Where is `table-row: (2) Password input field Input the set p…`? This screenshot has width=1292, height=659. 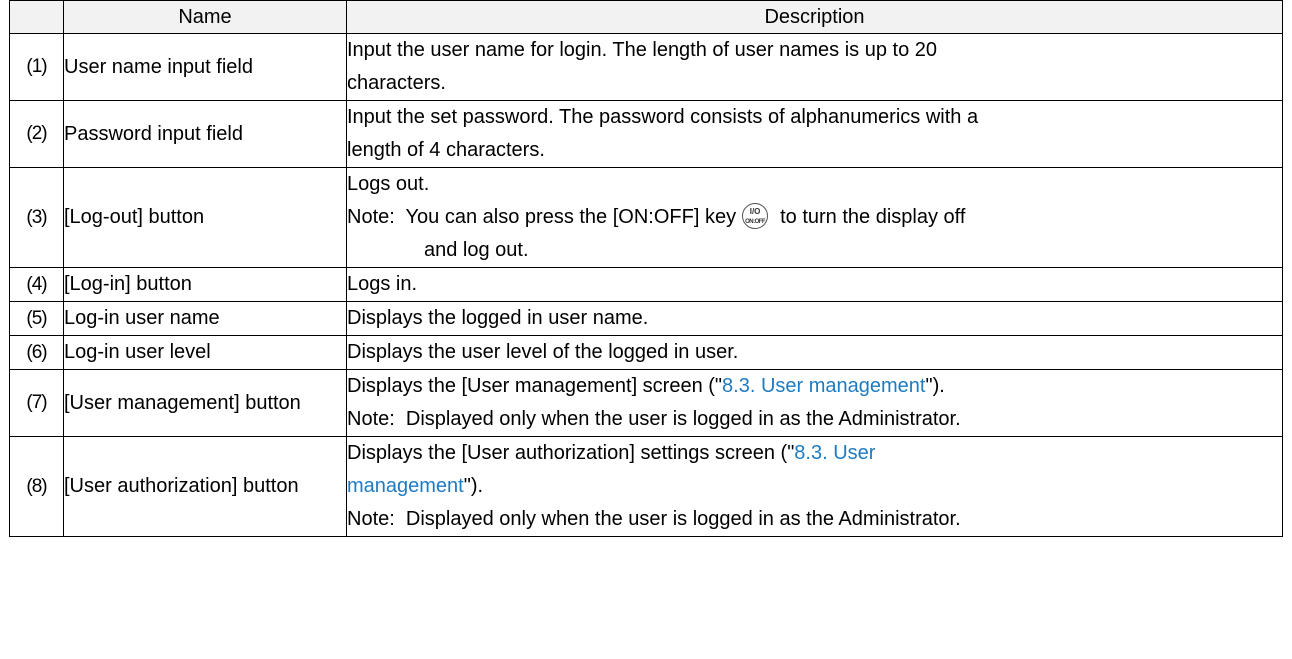
table-row: (2) Password input field Input the set p… is located at coordinates (646, 134).